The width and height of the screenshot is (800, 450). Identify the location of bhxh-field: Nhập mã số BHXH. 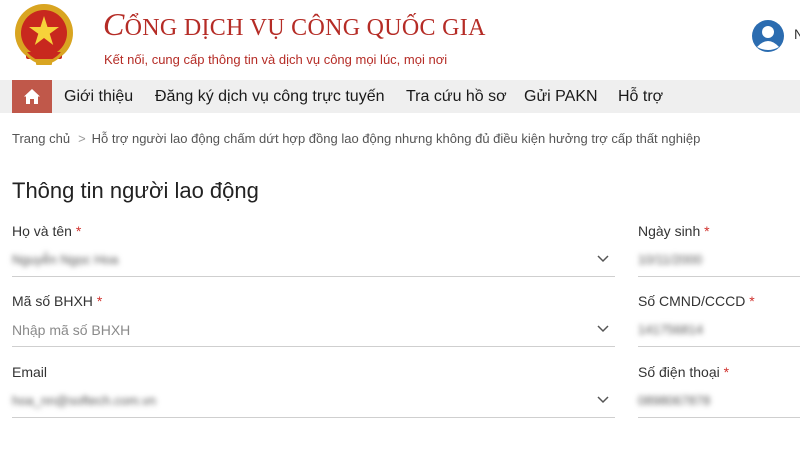
(313, 331).